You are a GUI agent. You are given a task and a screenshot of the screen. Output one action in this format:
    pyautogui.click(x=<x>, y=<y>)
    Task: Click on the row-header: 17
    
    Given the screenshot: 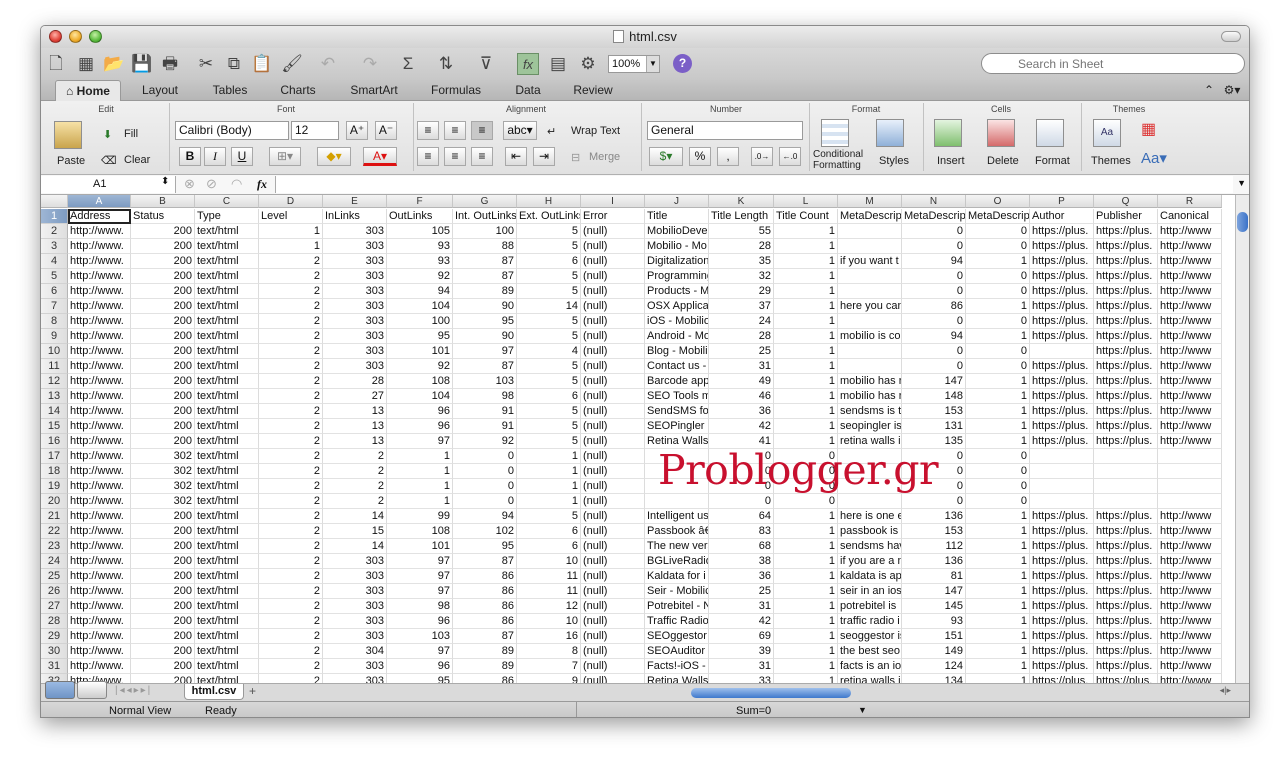 What is the action you would take?
    pyautogui.click(x=54, y=456)
    